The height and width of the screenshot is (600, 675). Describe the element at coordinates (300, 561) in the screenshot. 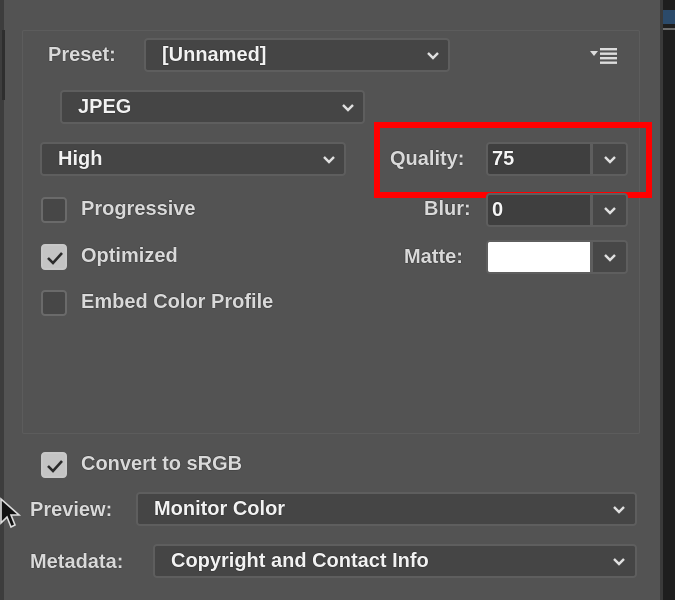

I see `metadata-value: Copyright and Contact Info` at that location.